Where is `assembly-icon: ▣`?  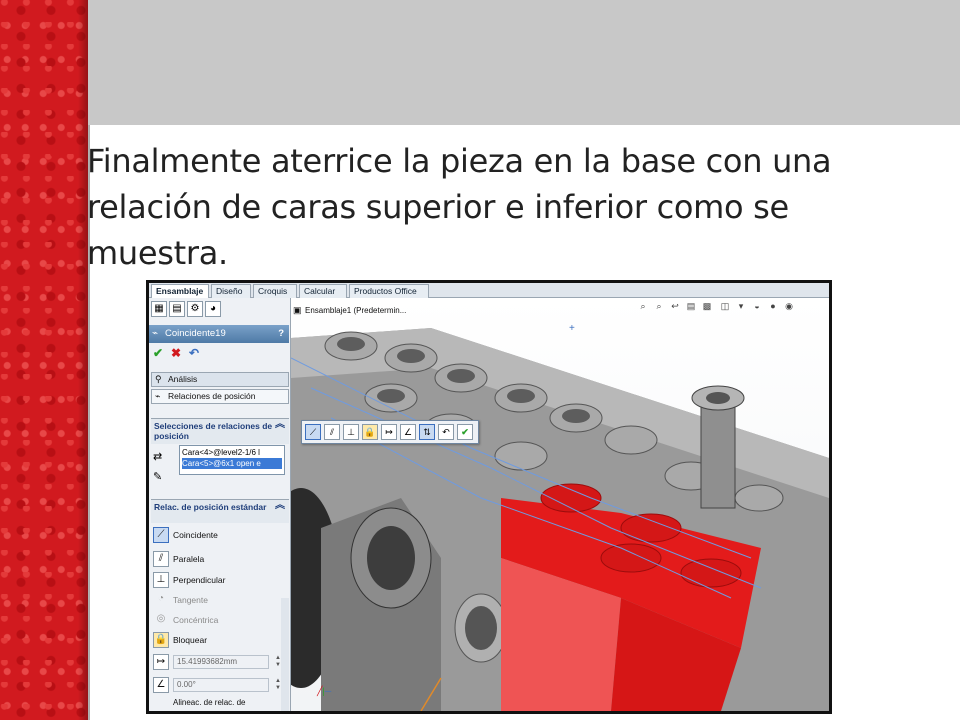
assembly-icon: ▣ is located at coordinates (297, 310).